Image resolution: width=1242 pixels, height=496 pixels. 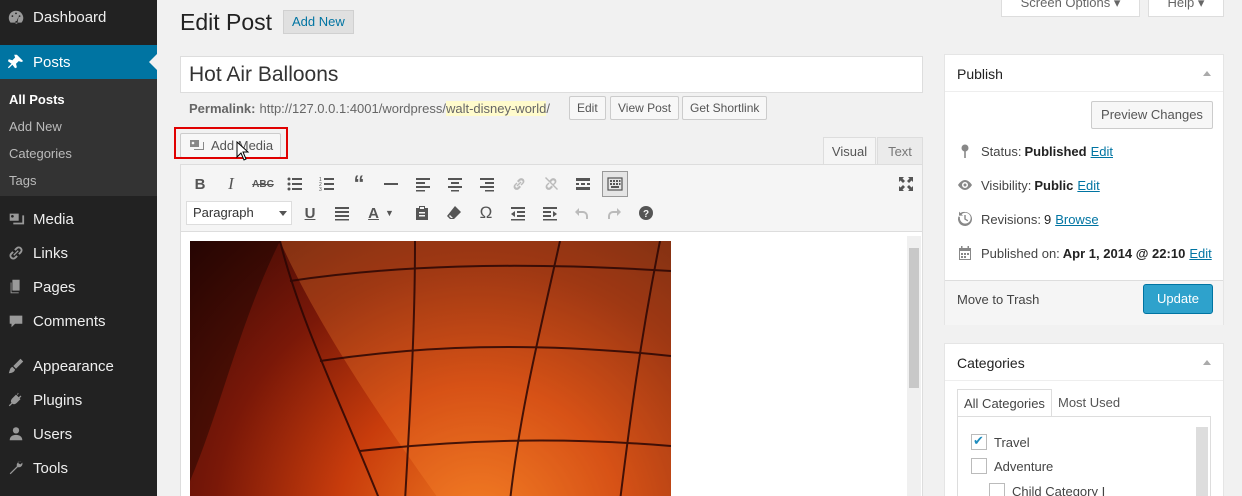 I want to click on help-tab: Help ▾, so click(x=1186, y=8).